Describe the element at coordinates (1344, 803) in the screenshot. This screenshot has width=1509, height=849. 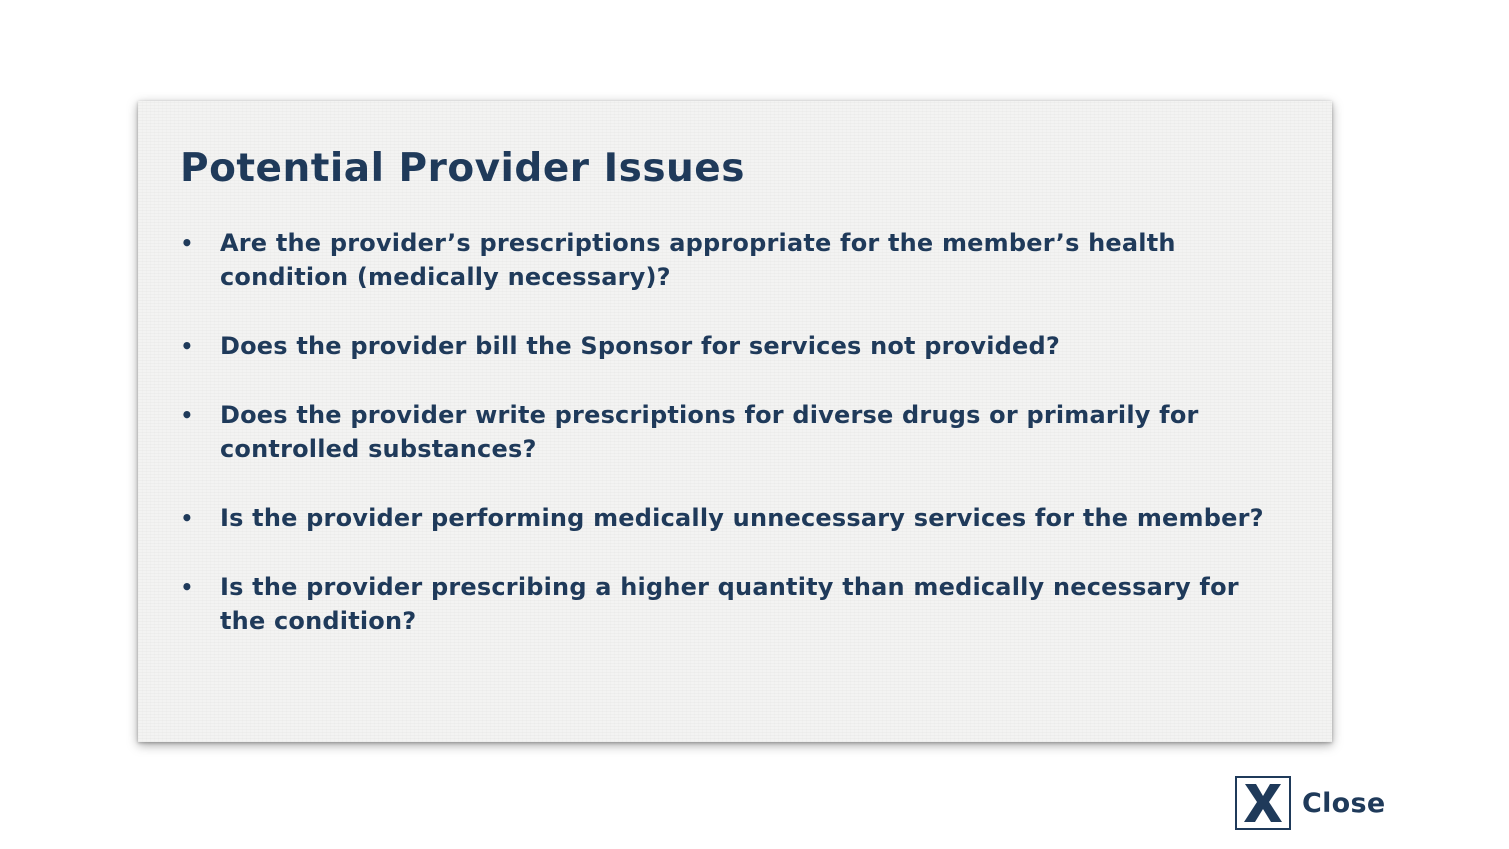
I see `close-label: Close` at that location.